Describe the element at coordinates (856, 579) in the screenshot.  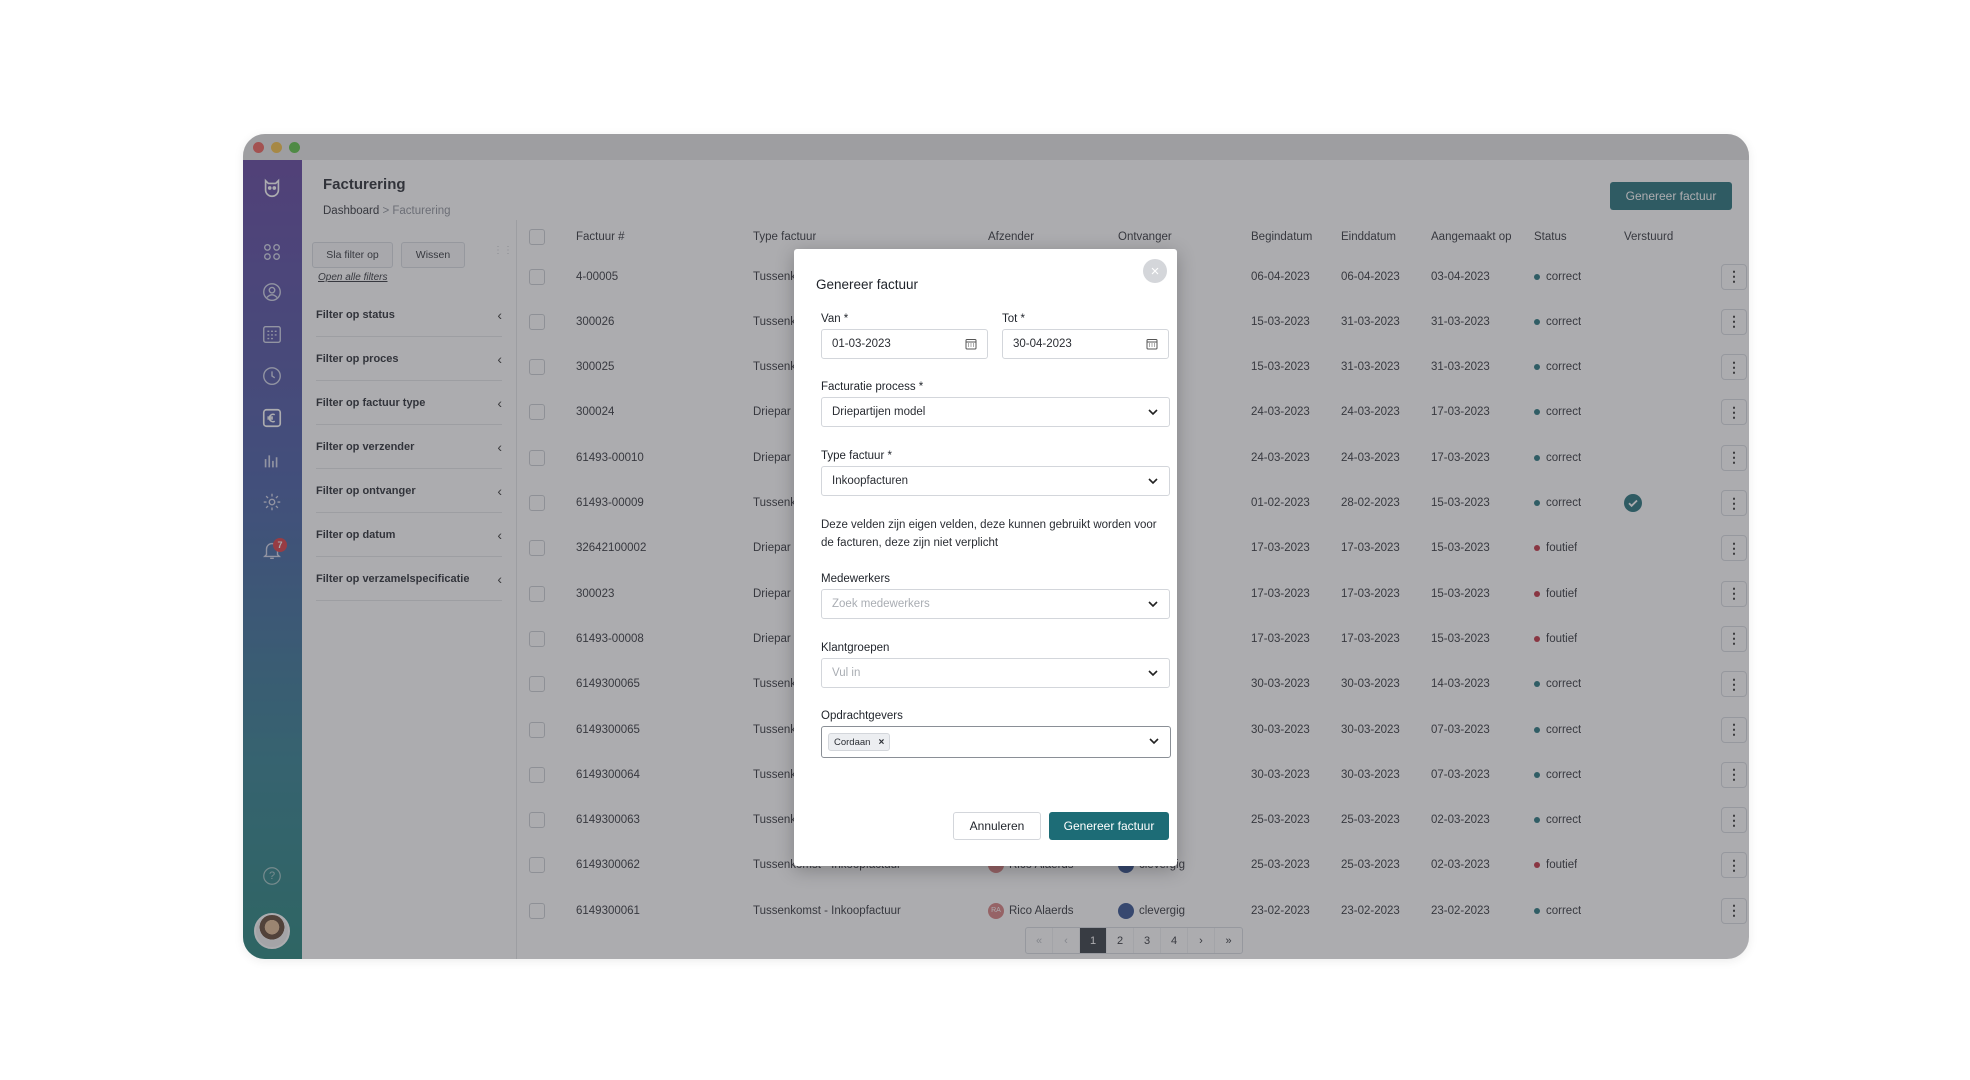
I see `medewerkers-label: Medewerkers` at that location.